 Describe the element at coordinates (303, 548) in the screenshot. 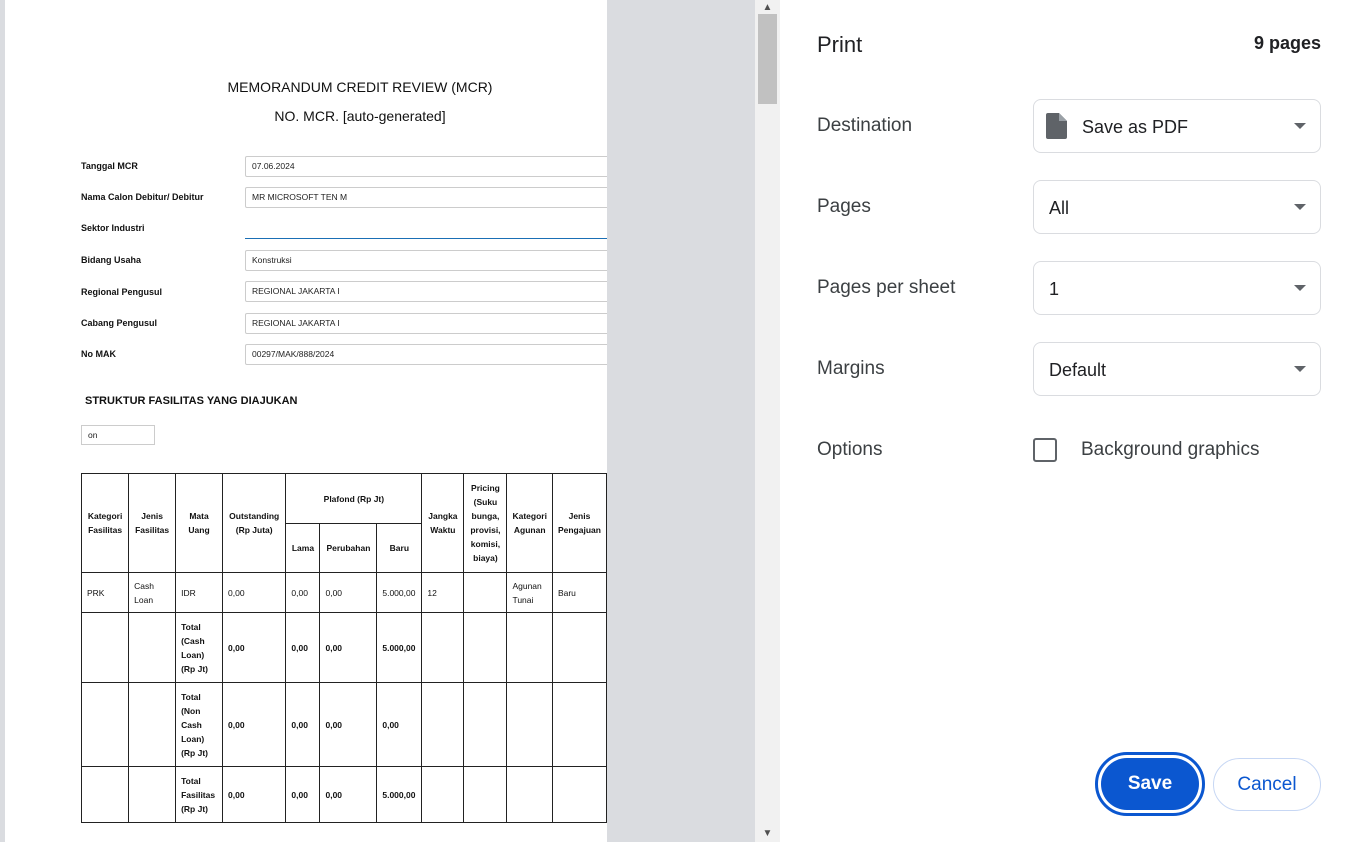

I see `header-lama: Lama` at that location.